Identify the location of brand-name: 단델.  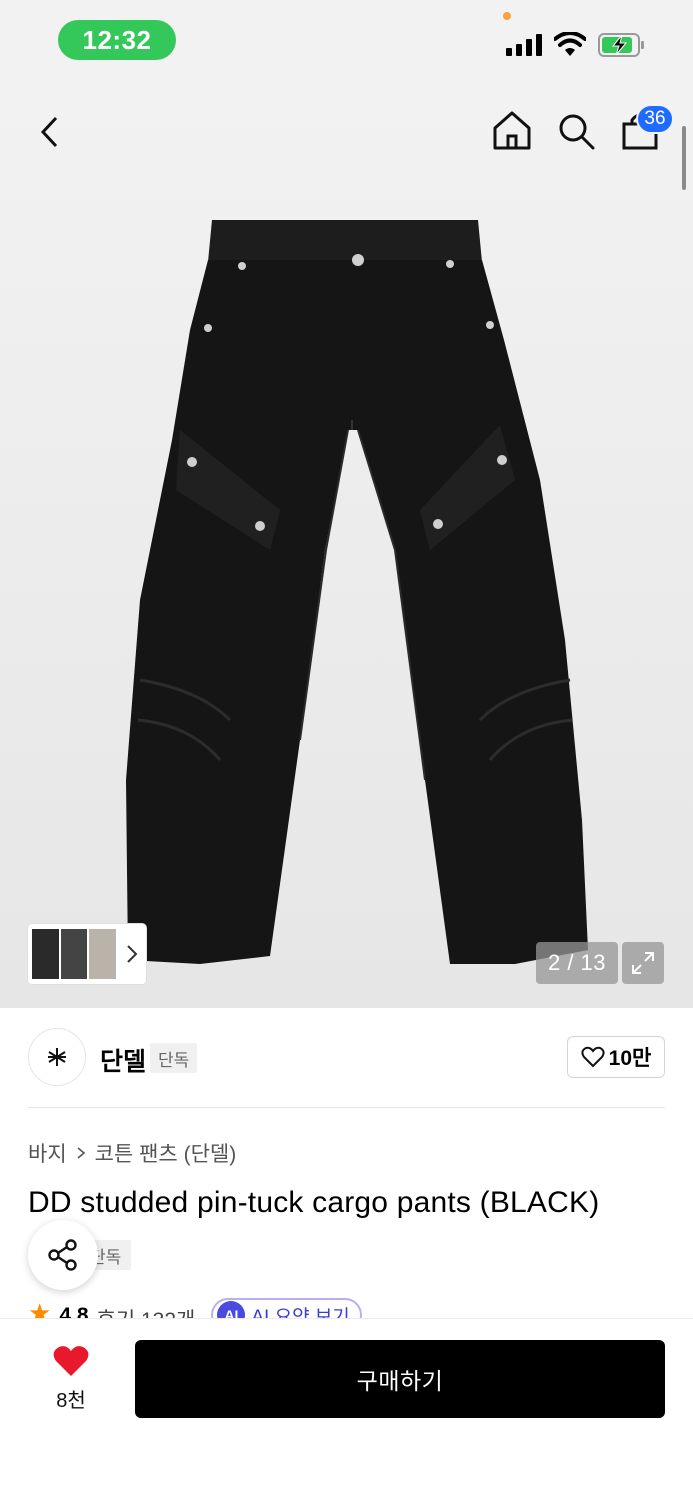
(123, 1060).